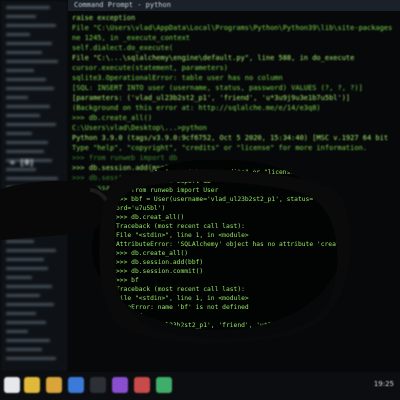 The width and height of the screenshot is (400, 400). I want to click on lens-line: >>> db.session.add(bbf), so click(160, 262).